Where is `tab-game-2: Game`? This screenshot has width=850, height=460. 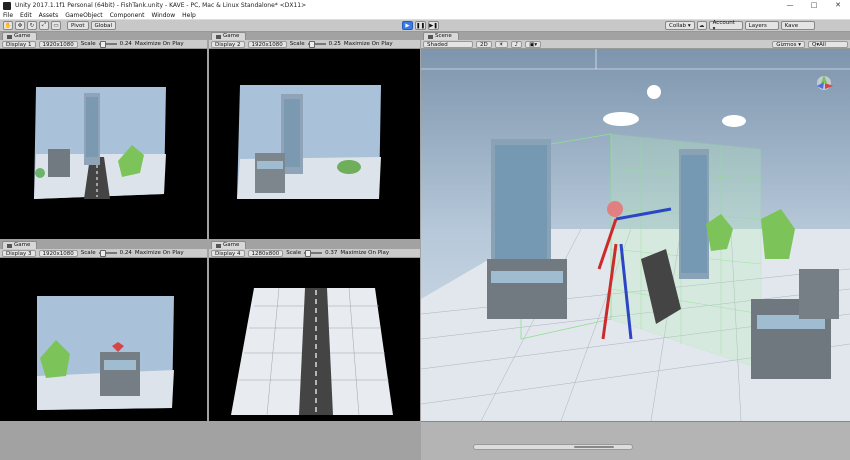
tab-game-2: Game is located at coordinates (229, 36).